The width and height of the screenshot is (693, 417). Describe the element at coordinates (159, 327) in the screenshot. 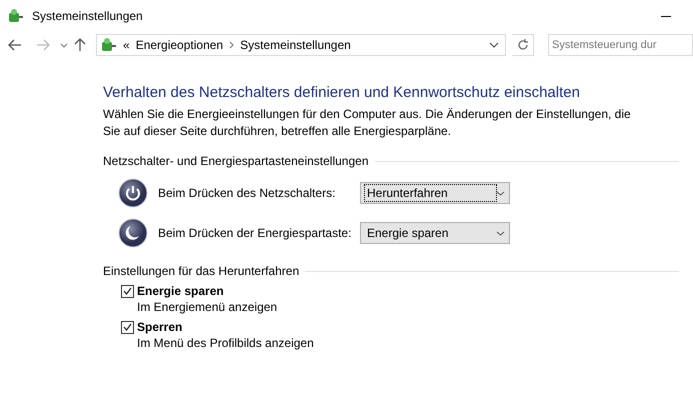

I see `option-label: Sperren` at that location.